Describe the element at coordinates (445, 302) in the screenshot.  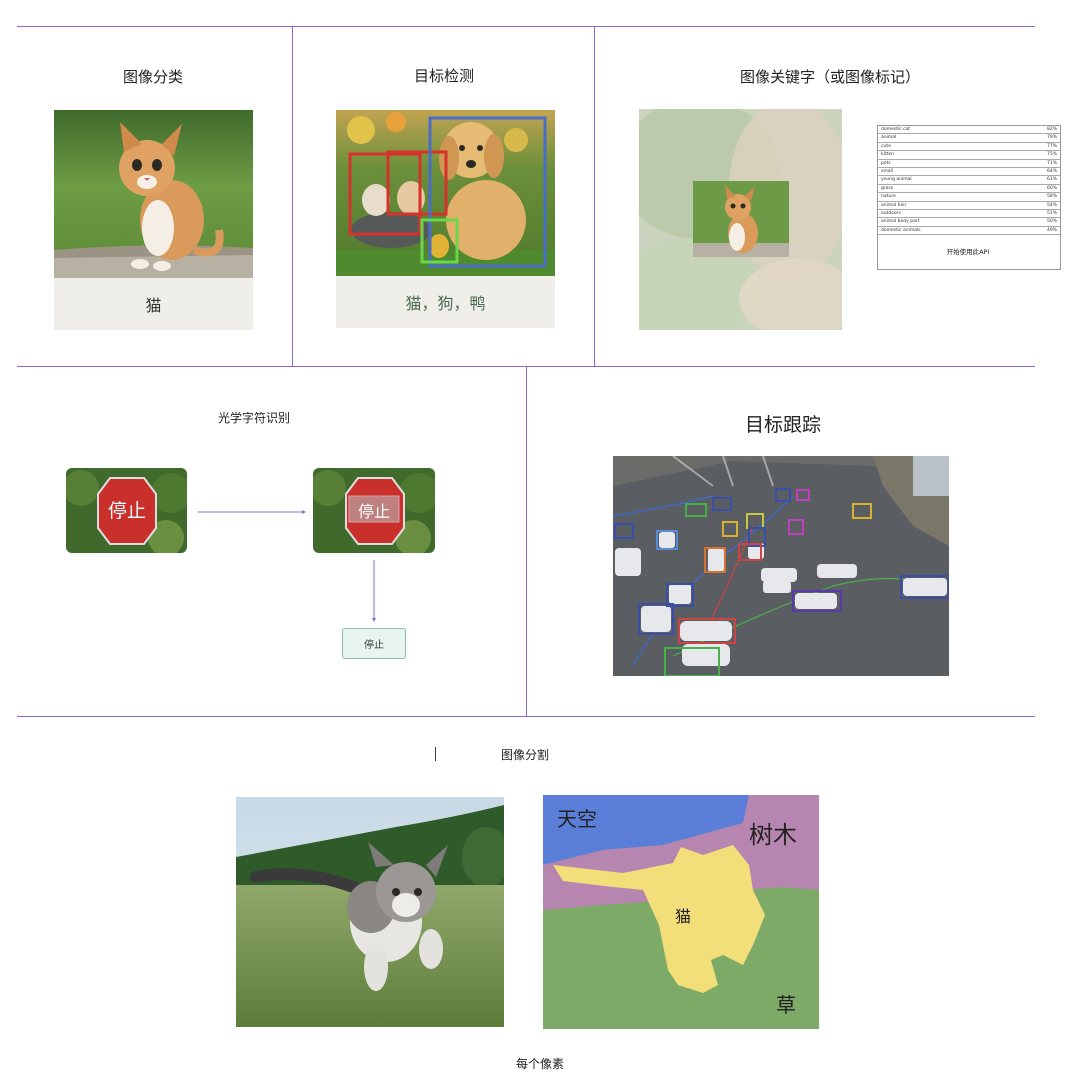
I see `detection-result: 猫，狗，鸭` at that location.